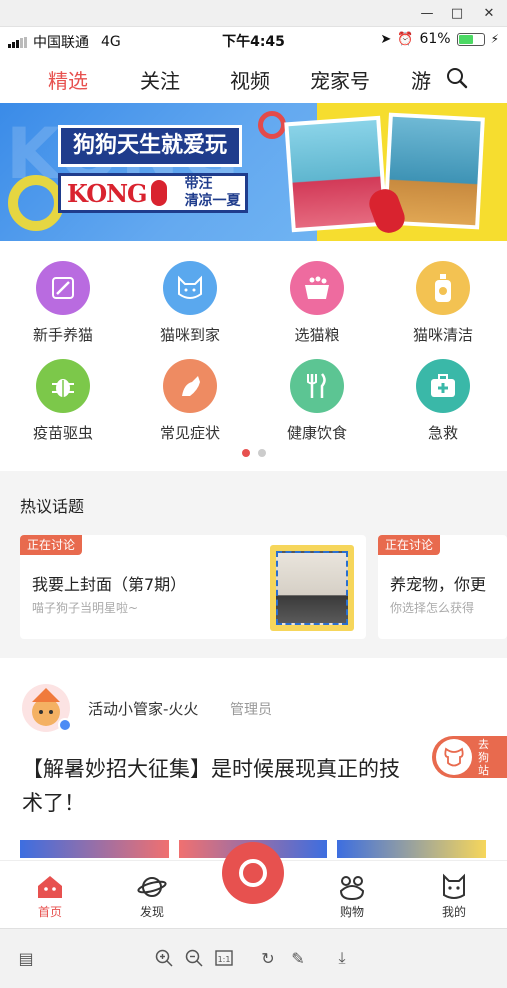 The width and height of the screenshot is (507, 988). Describe the element at coordinates (261, 453) in the screenshot. I see `pager-dot` at that location.